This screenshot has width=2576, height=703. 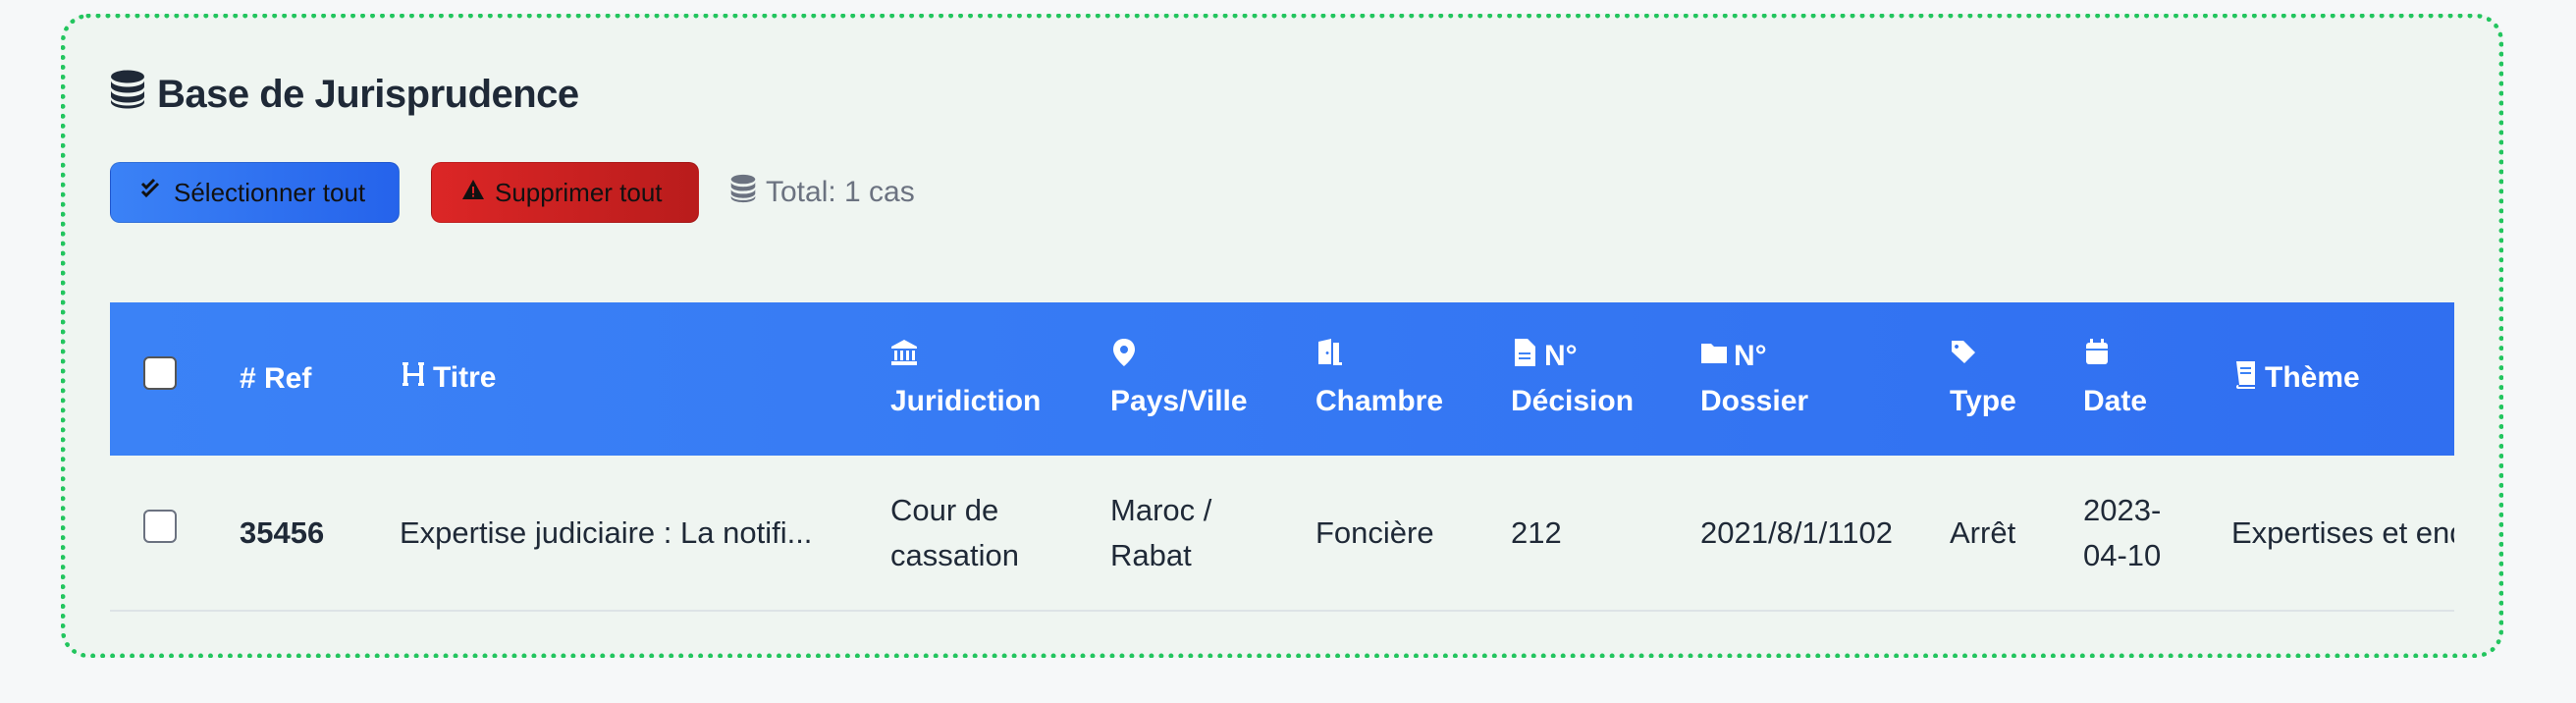 I want to click on cell-dossier: 2021/8/1/1102, so click(x=1796, y=532).